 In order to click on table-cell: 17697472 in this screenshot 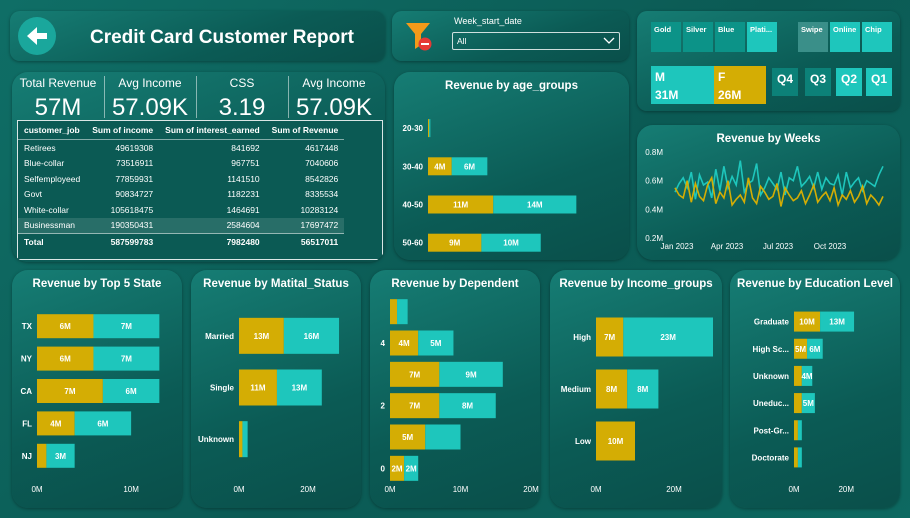, I will do `click(319, 225)`.